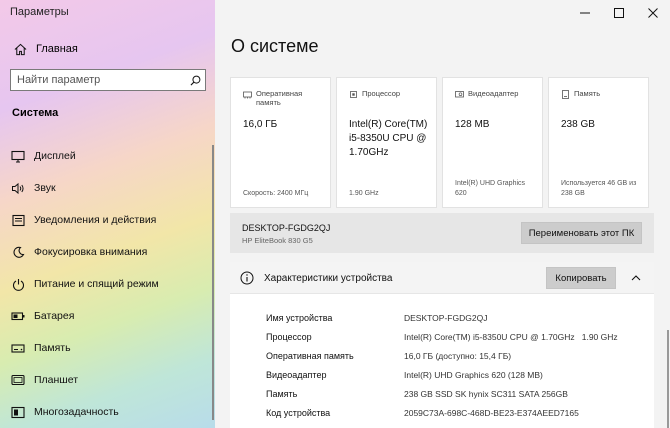  I want to click on card-title: Оперативная память, so click(279, 98).